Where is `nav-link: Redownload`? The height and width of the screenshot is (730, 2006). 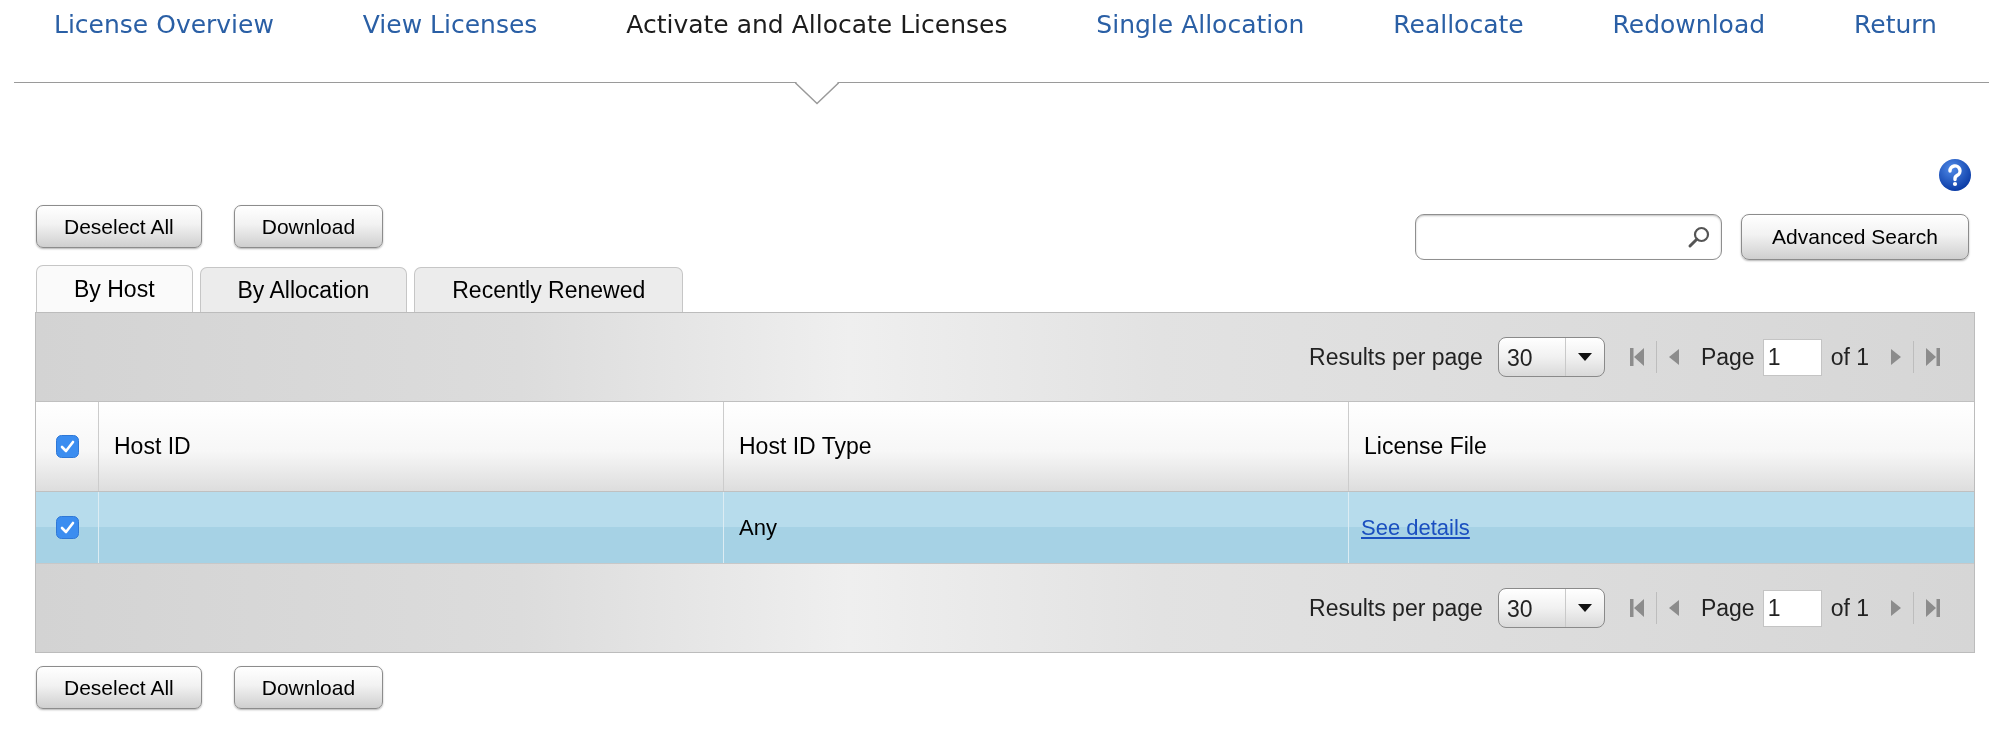
nav-link: Redownload is located at coordinates (1689, 22).